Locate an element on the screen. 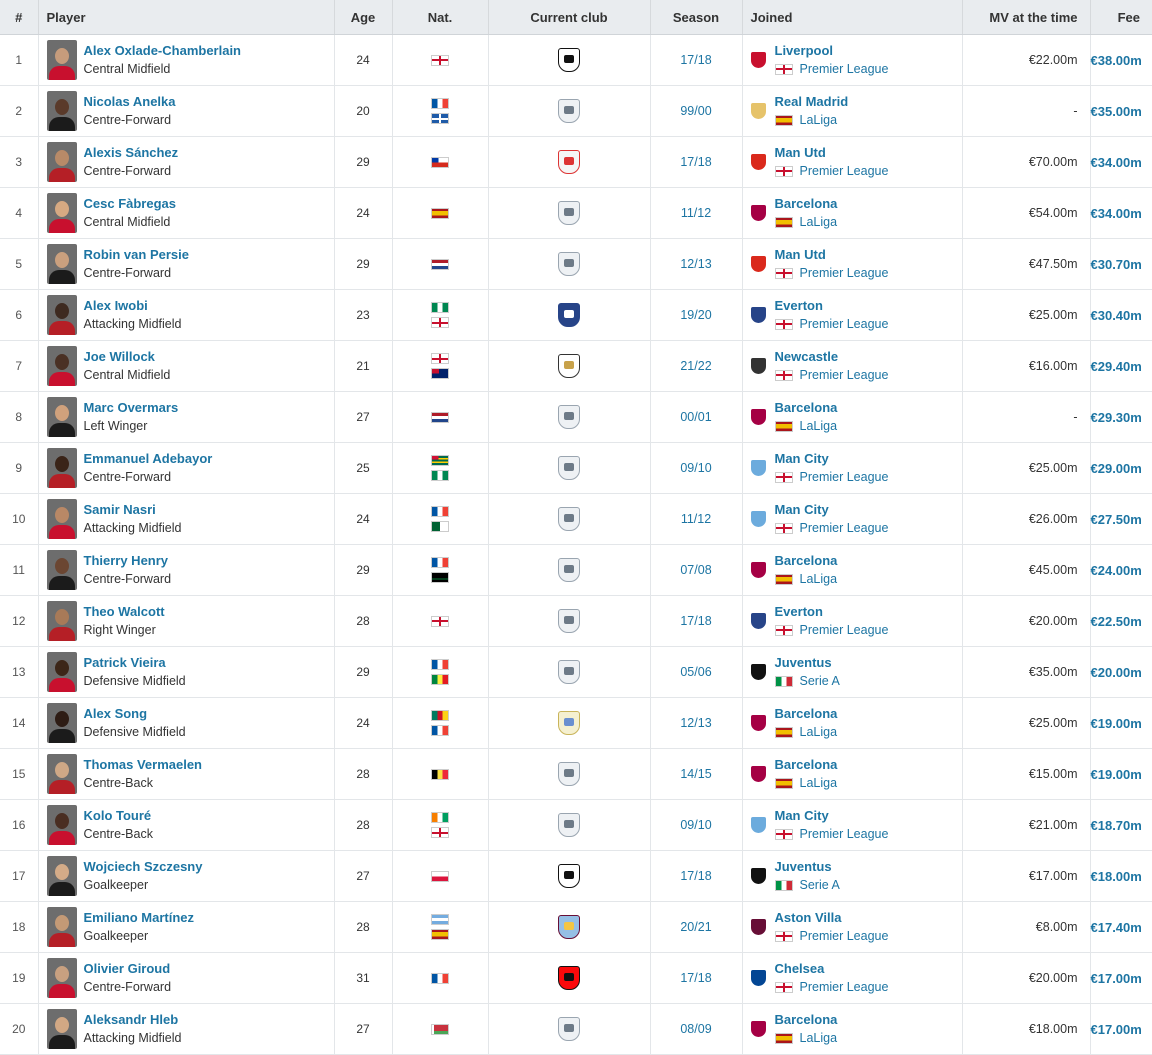  header-market-value: MV at the time is located at coordinates (1025, 17).